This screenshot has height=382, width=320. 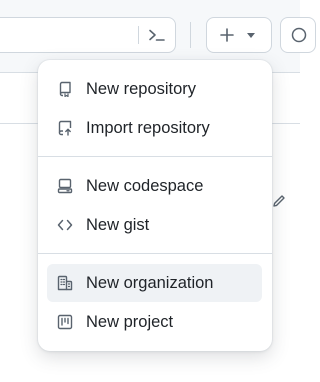 I want to click on menu-item-label: Import repository, so click(x=148, y=128).